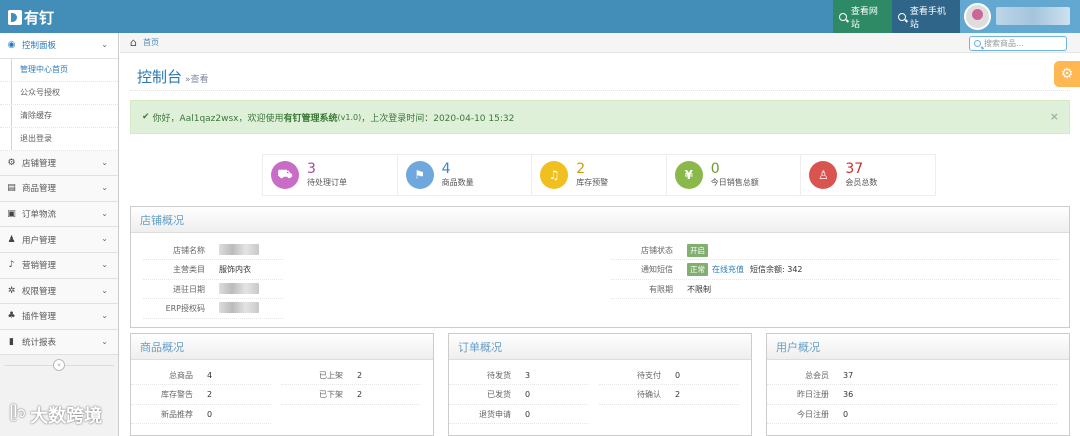 The width and height of the screenshot is (1080, 436). What do you see at coordinates (39, 343) in the screenshot?
I see `sidebar-item-label: 统计报表` at bounding box center [39, 343].